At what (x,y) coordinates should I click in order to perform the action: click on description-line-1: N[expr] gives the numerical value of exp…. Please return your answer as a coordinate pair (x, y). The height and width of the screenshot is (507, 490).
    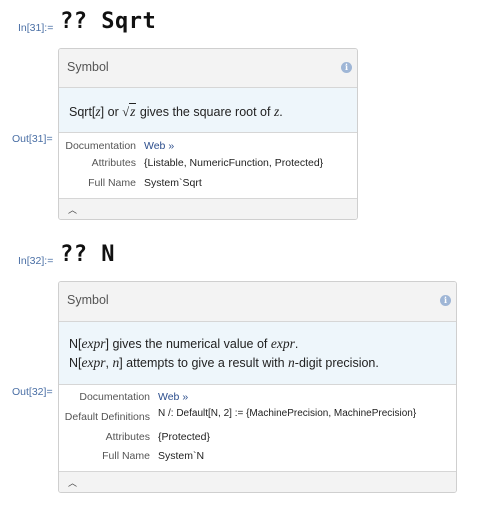
    Looking at the image, I should click on (184, 343).